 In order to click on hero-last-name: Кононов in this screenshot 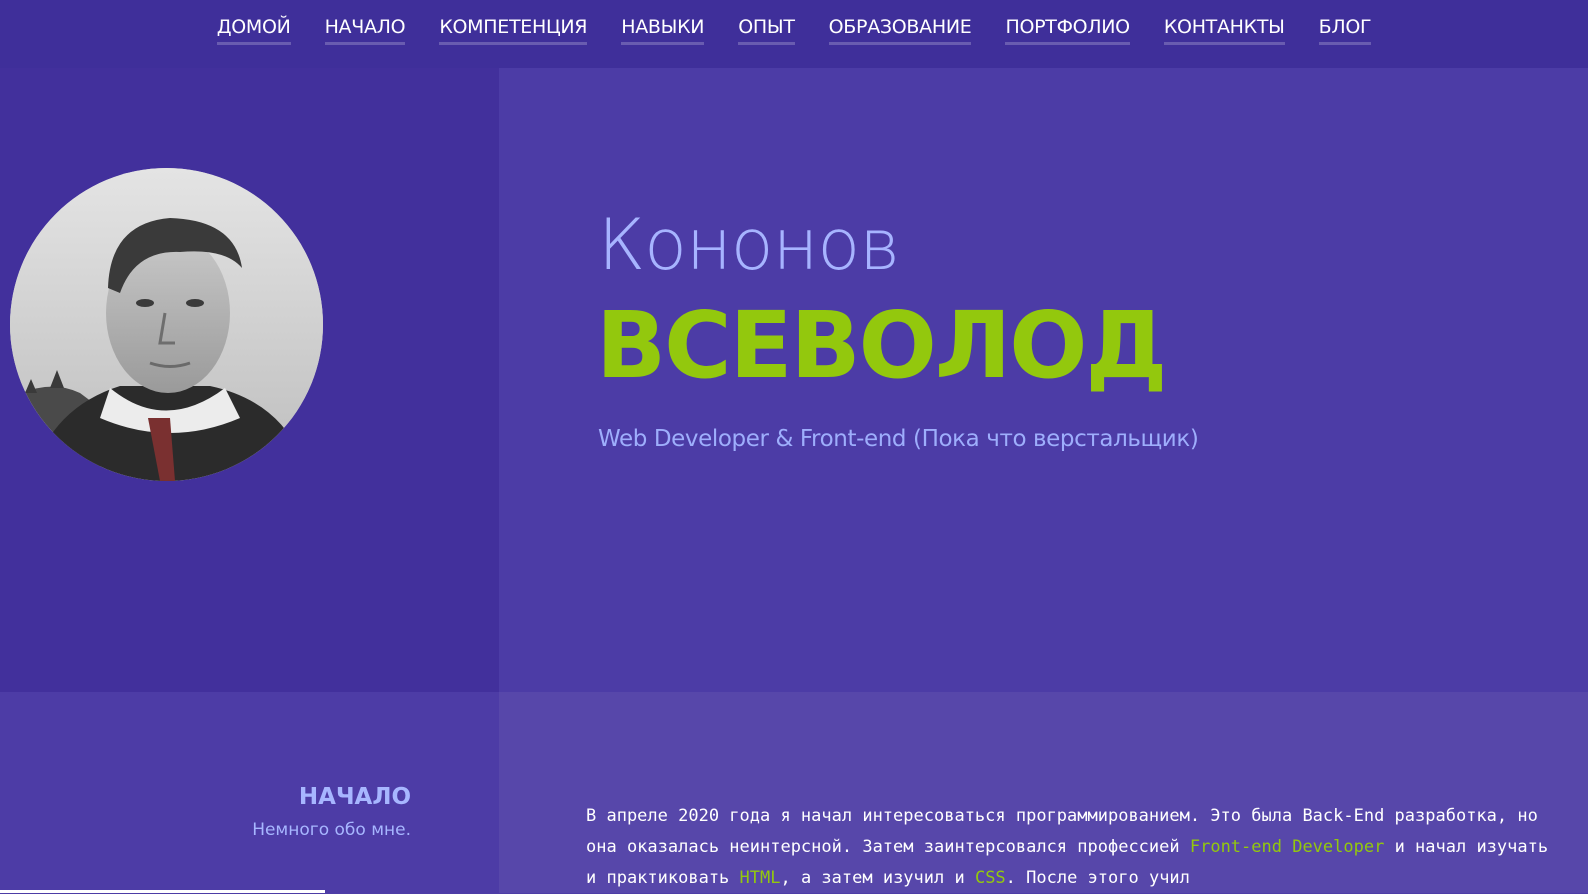, I will do `click(749, 245)`.